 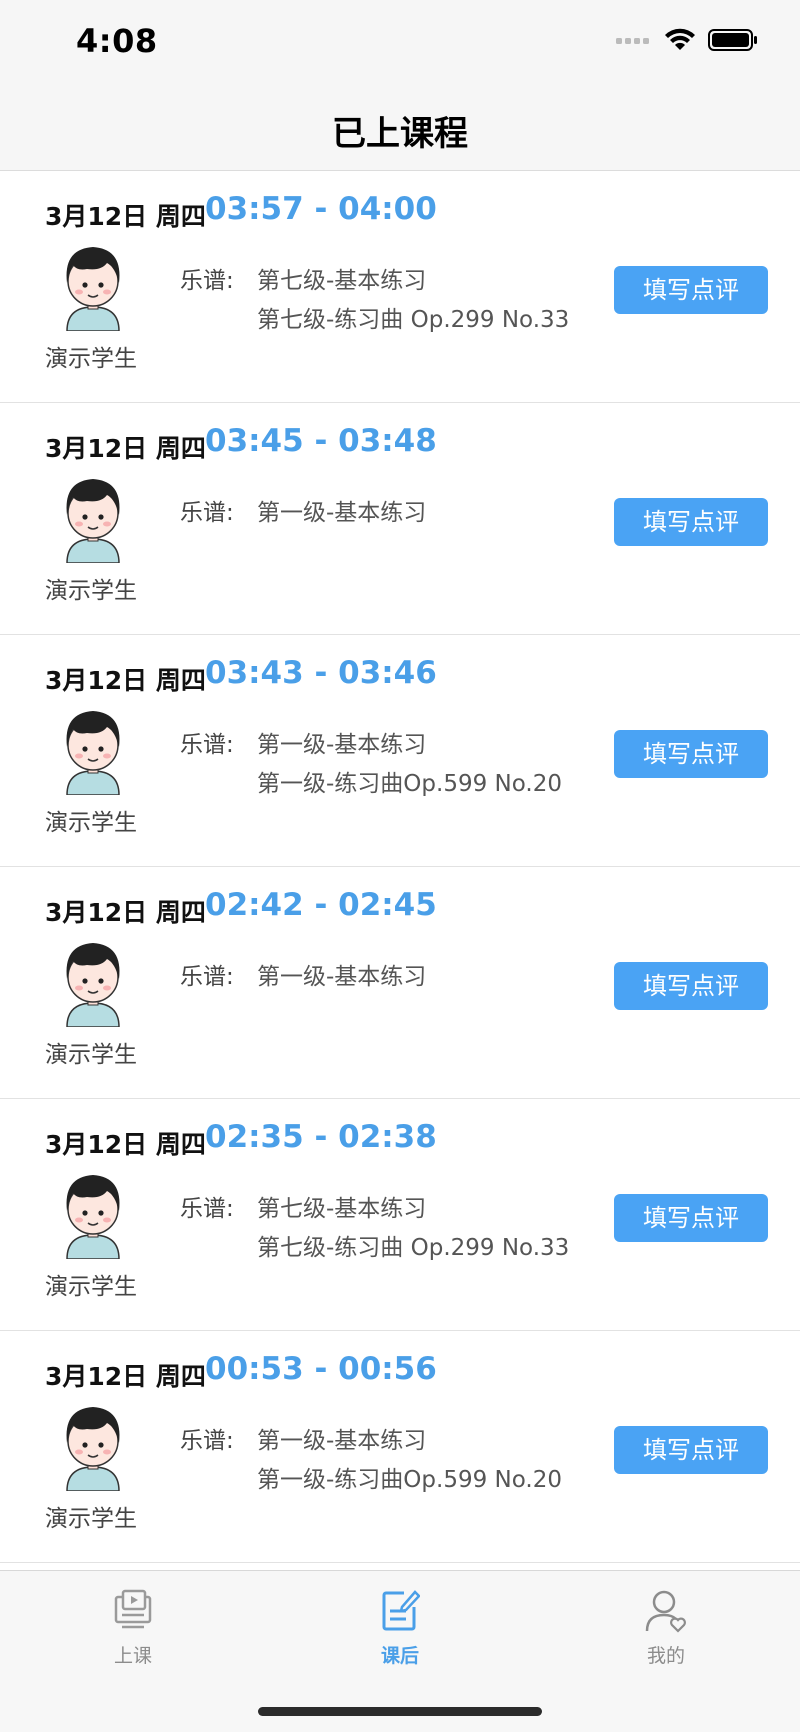 I want to click on tab-lesson-label: 上课, so click(x=132, y=1656).